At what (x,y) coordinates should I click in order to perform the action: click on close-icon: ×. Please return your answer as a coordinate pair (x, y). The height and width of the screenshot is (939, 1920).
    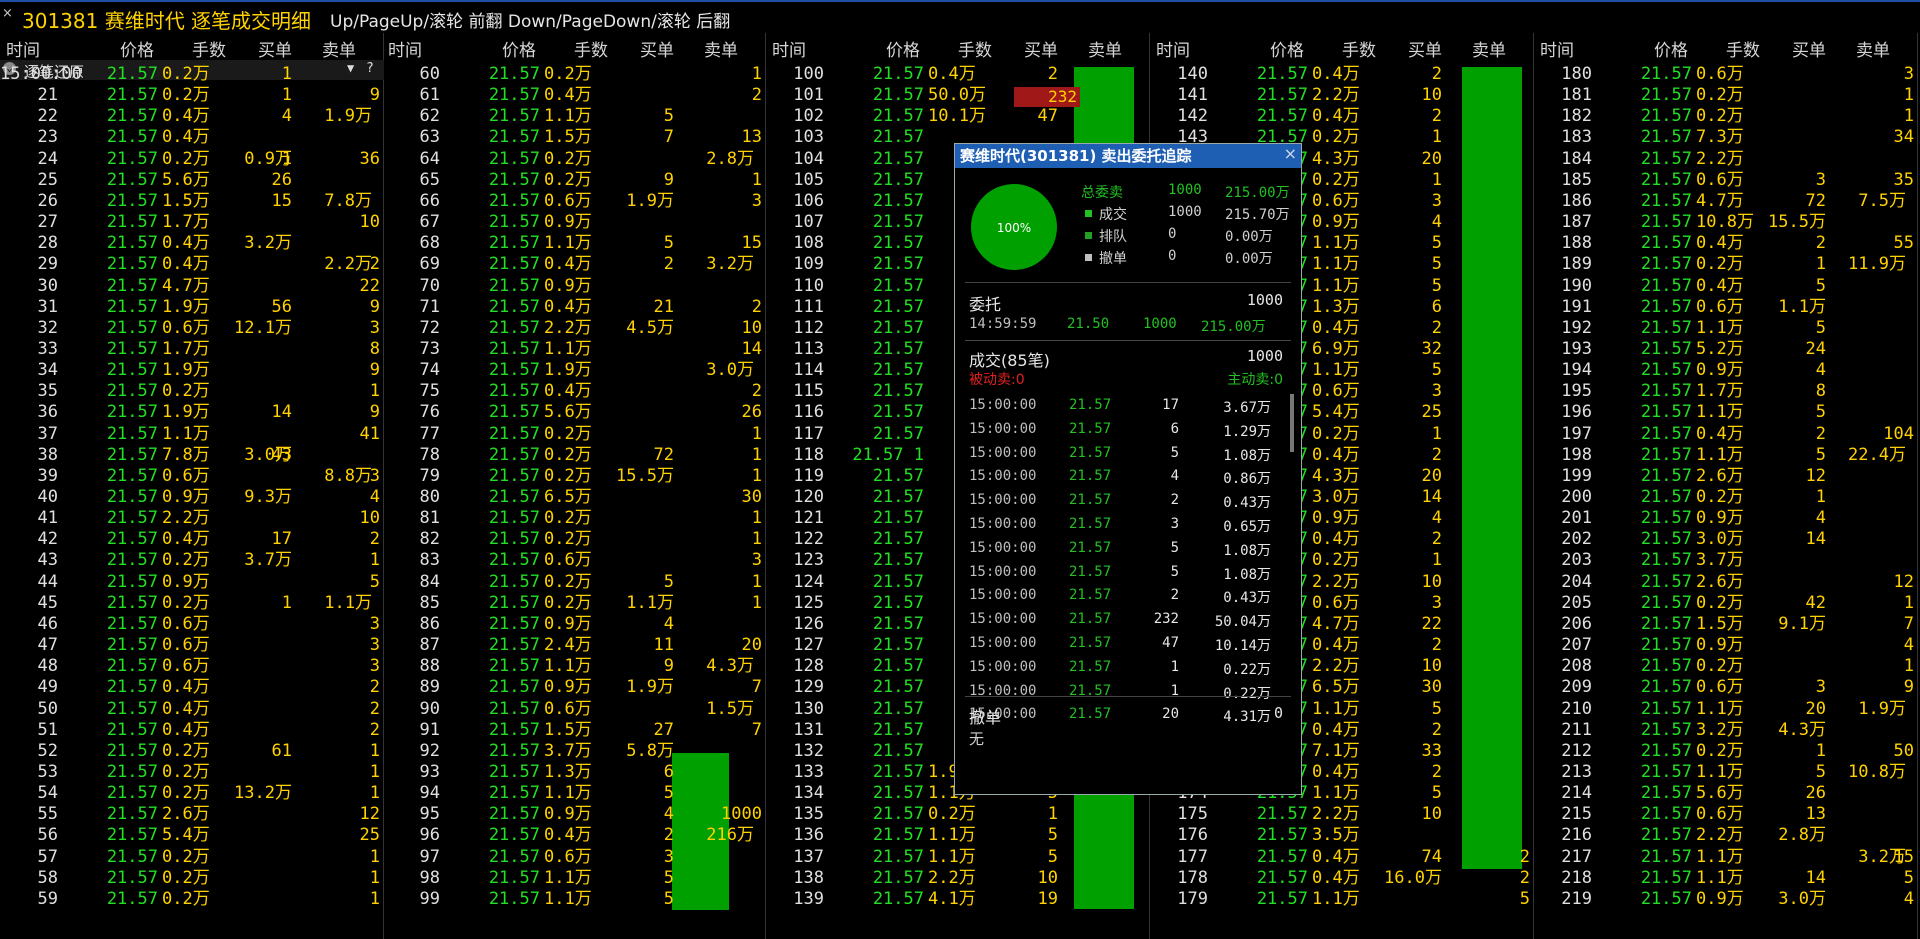
    Looking at the image, I should click on (7, 13).